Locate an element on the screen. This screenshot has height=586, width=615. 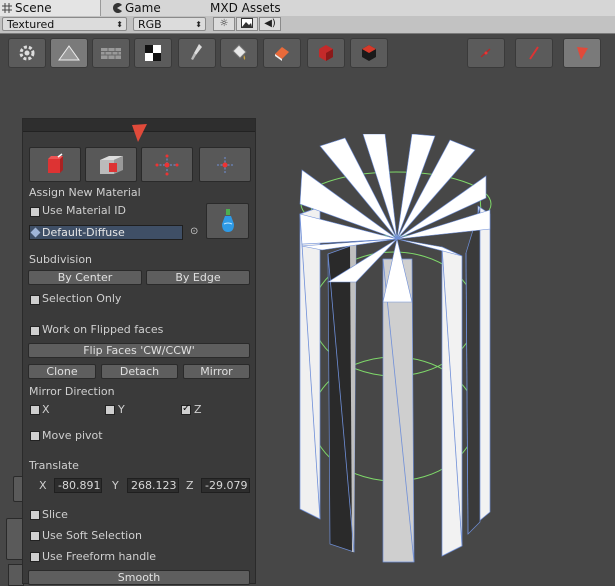
brick-wall-icon is located at coordinates (111, 53).